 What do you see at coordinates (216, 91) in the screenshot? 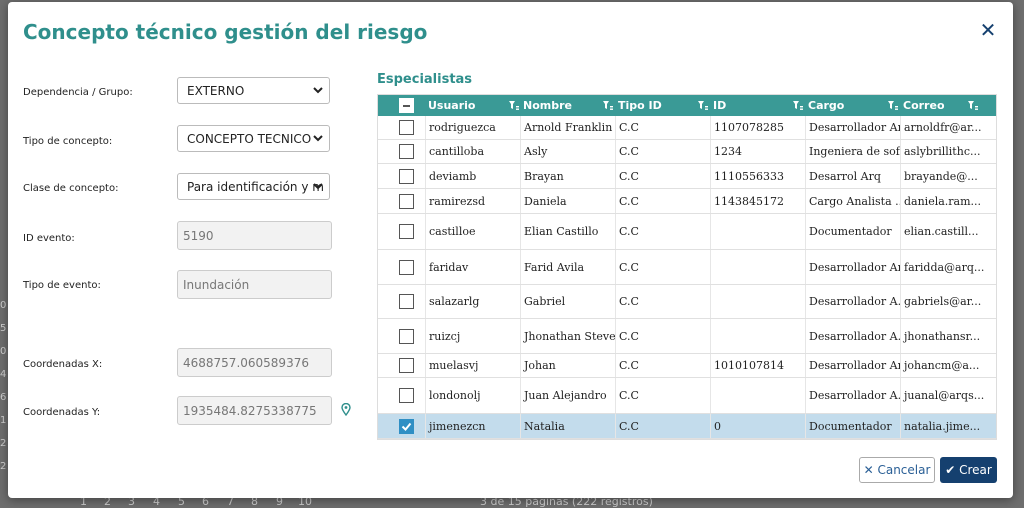
I see `dependencia-value: EXTERNO` at bounding box center [216, 91].